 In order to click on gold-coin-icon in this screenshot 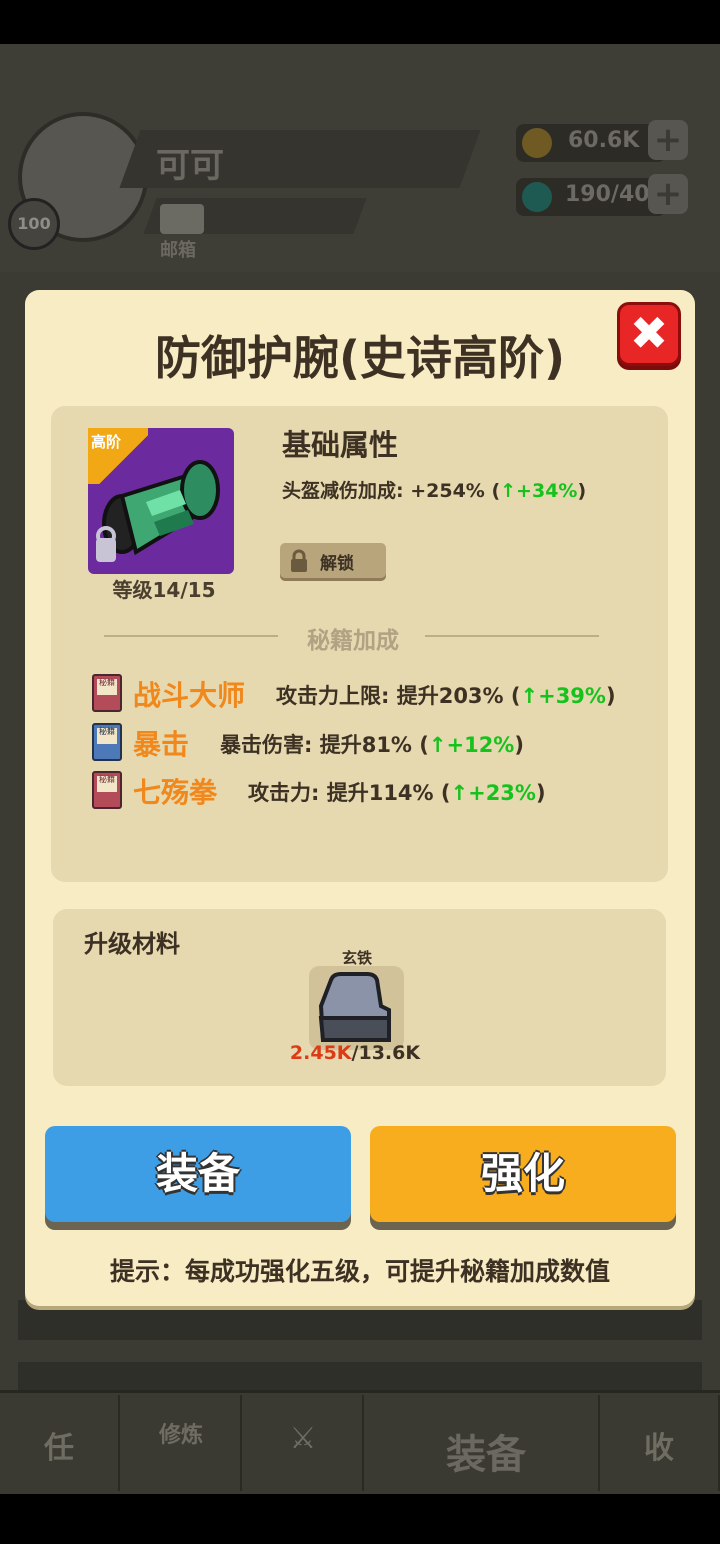, I will do `click(537, 143)`.